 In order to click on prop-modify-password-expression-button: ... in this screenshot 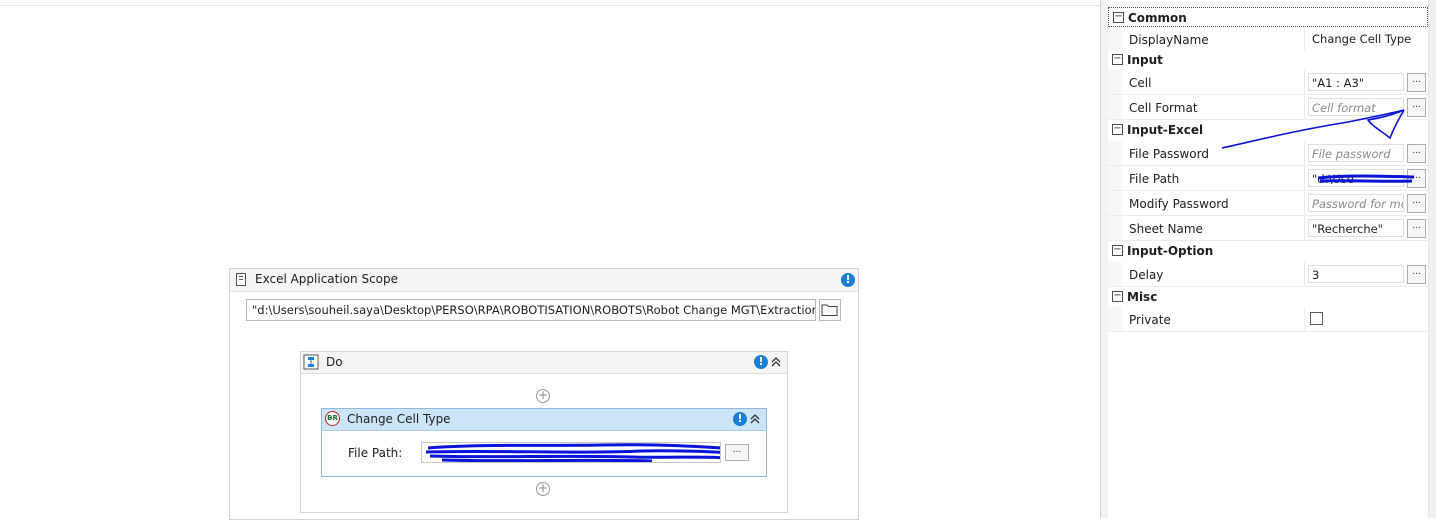, I will do `click(1416, 203)`.